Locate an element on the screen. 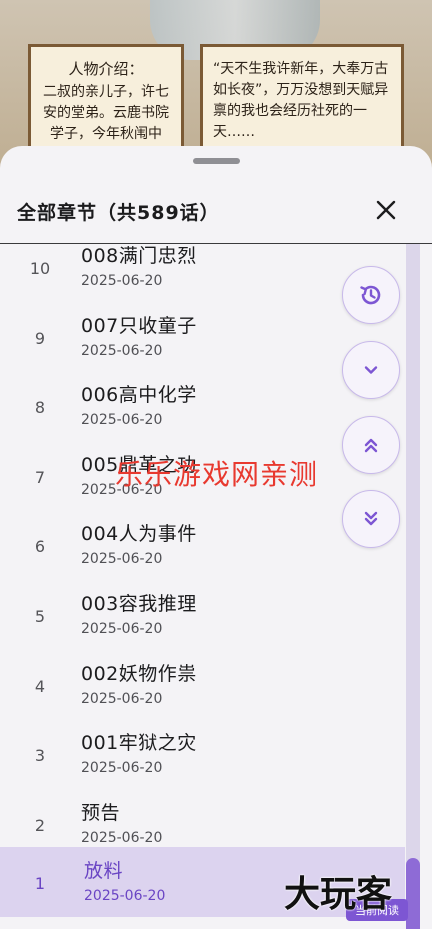  watermark-text: 乐乐游戏网亲测 is located at coordinates (217, 474).